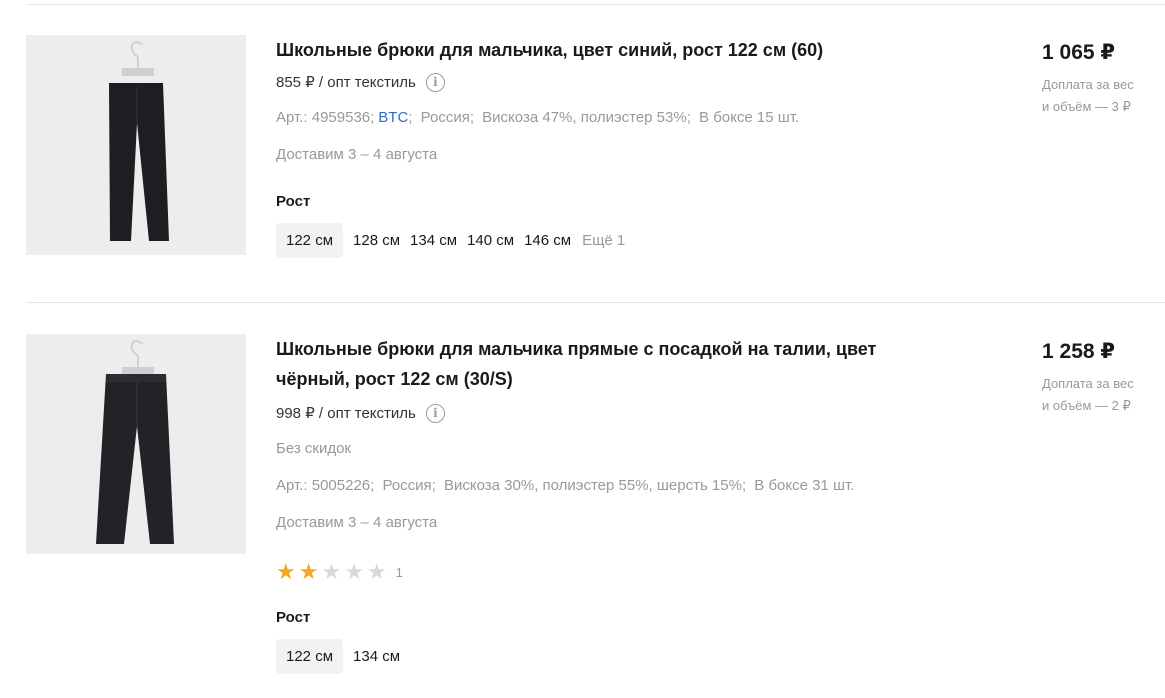 This screenshot has width=1165, height=698. I want to click on brand-link: BTC, so click(393, 117).